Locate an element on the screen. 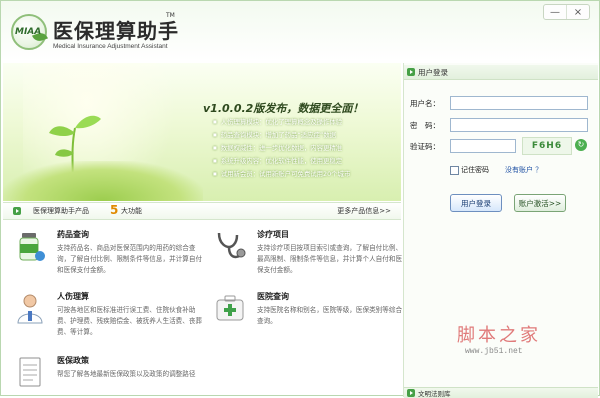 This screenshot has height=398, width=600. feature-title: 诊疗项目 is located at coordinates (273, 234).